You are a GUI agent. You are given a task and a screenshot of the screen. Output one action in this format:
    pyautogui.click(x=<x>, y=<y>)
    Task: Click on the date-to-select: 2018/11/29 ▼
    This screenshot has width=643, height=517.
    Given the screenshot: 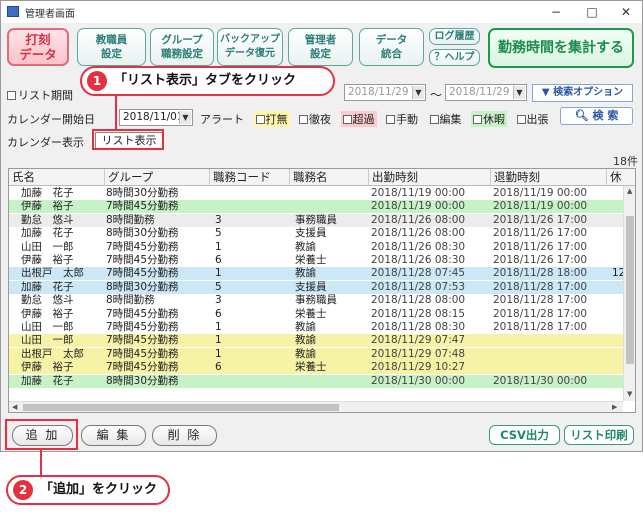 What is the action you would take?
    pyautogui.click(x=486, y=92)
    